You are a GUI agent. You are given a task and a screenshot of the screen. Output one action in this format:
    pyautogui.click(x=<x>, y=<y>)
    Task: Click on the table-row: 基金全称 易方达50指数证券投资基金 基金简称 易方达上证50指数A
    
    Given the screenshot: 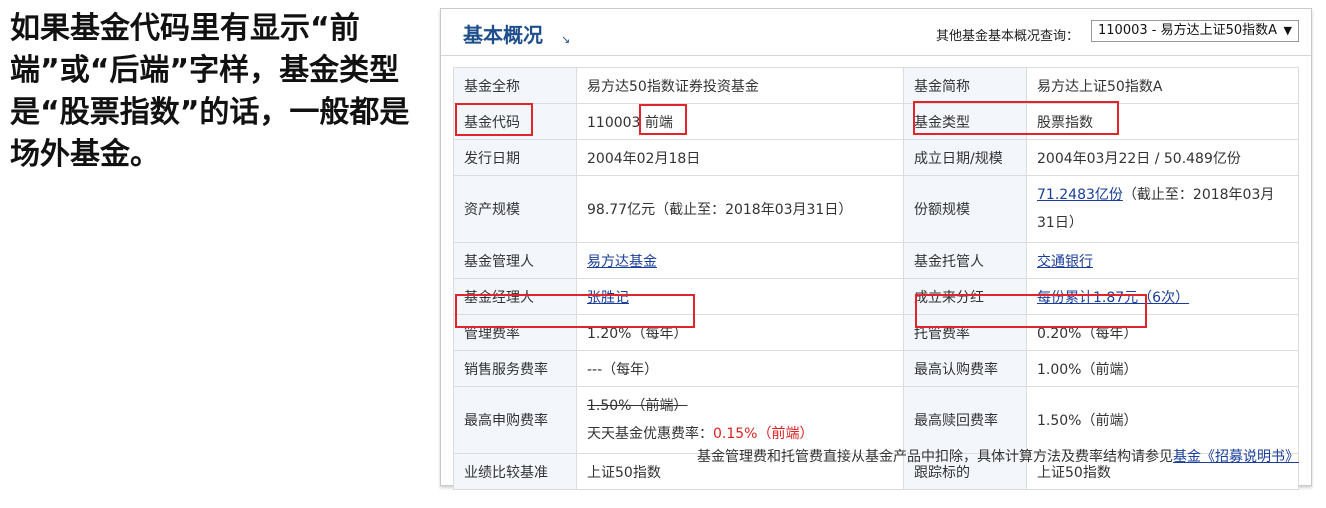 What is the action you would take?
    pyautogui.click(x=876, y=85)
    